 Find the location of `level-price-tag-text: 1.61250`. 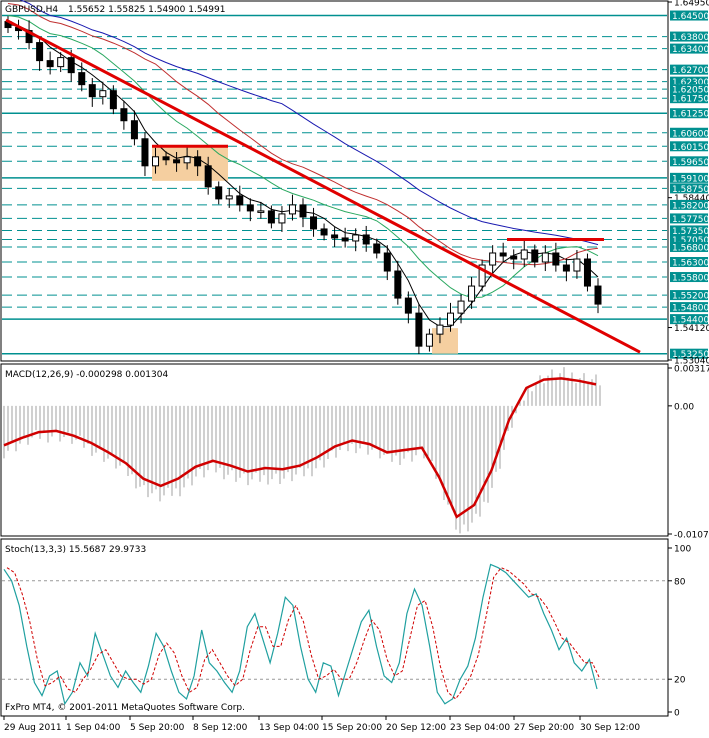

level-price-tag-text: 1.61250 is located at coordinates (690, 115).